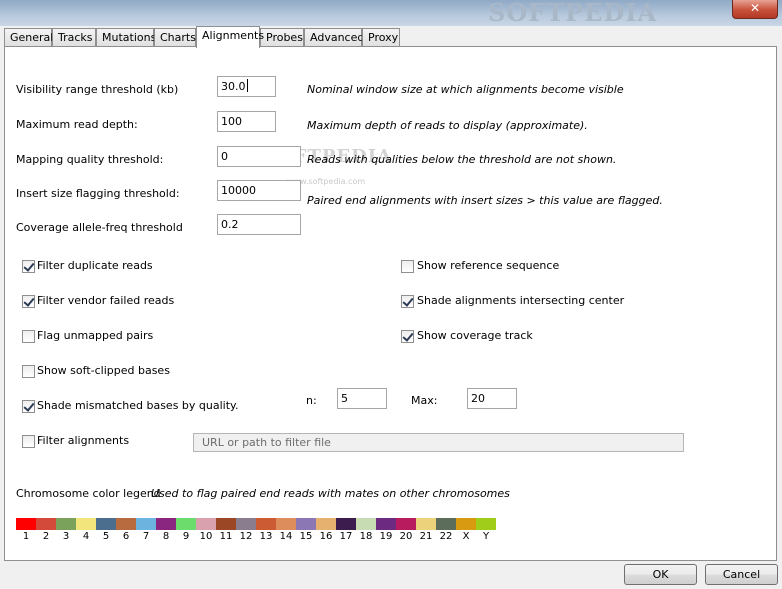  Describe the element at coordinates (206, 536) in the screenshot. I see `chromosome-label-10: 10` at that location.